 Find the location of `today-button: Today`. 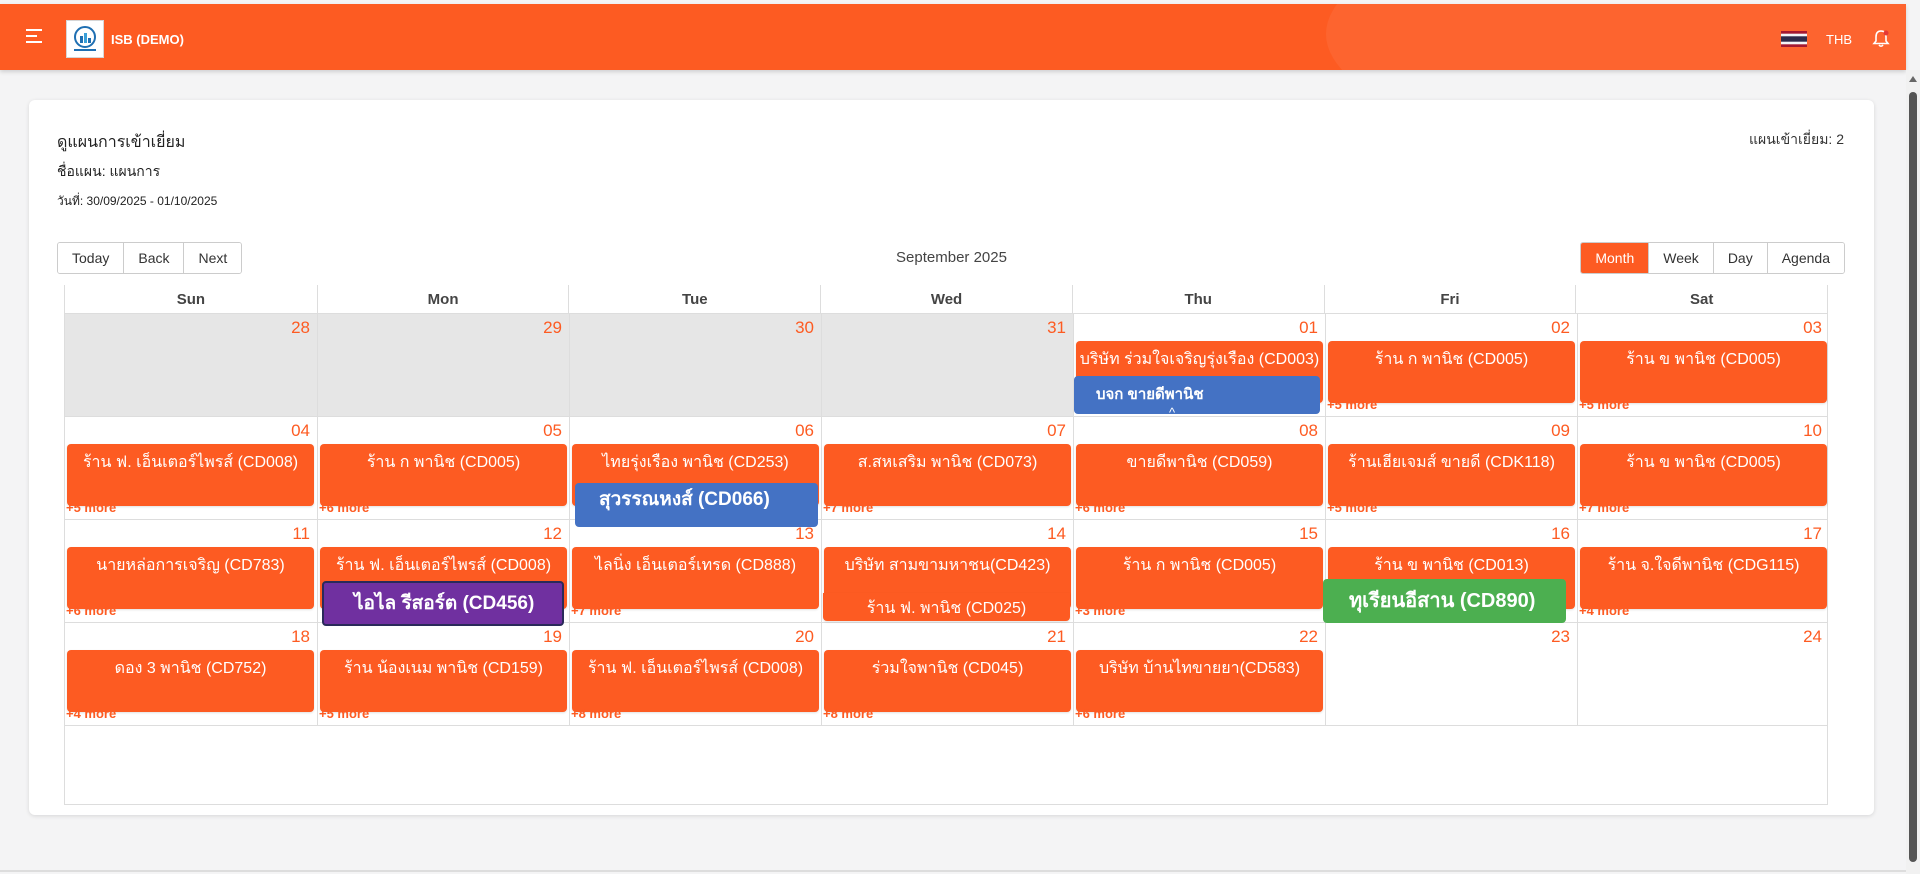

today-button: Today is located at coordinates (91, 258).